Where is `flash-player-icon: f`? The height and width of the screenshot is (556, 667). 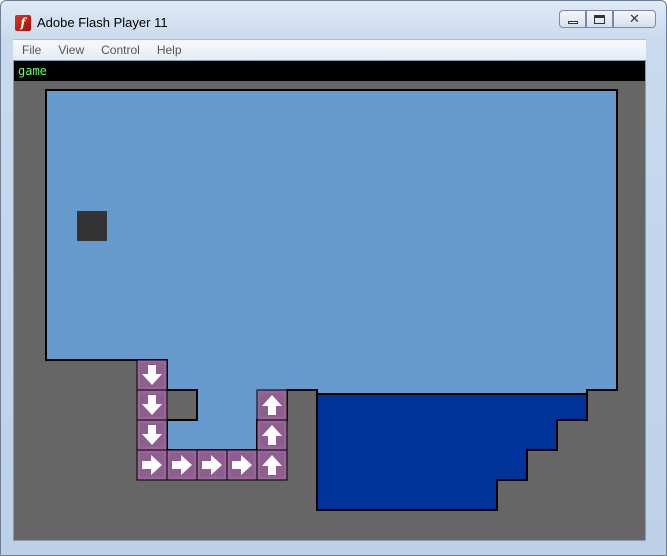 flash-player-icon: f is located at coordinates (23, 23).